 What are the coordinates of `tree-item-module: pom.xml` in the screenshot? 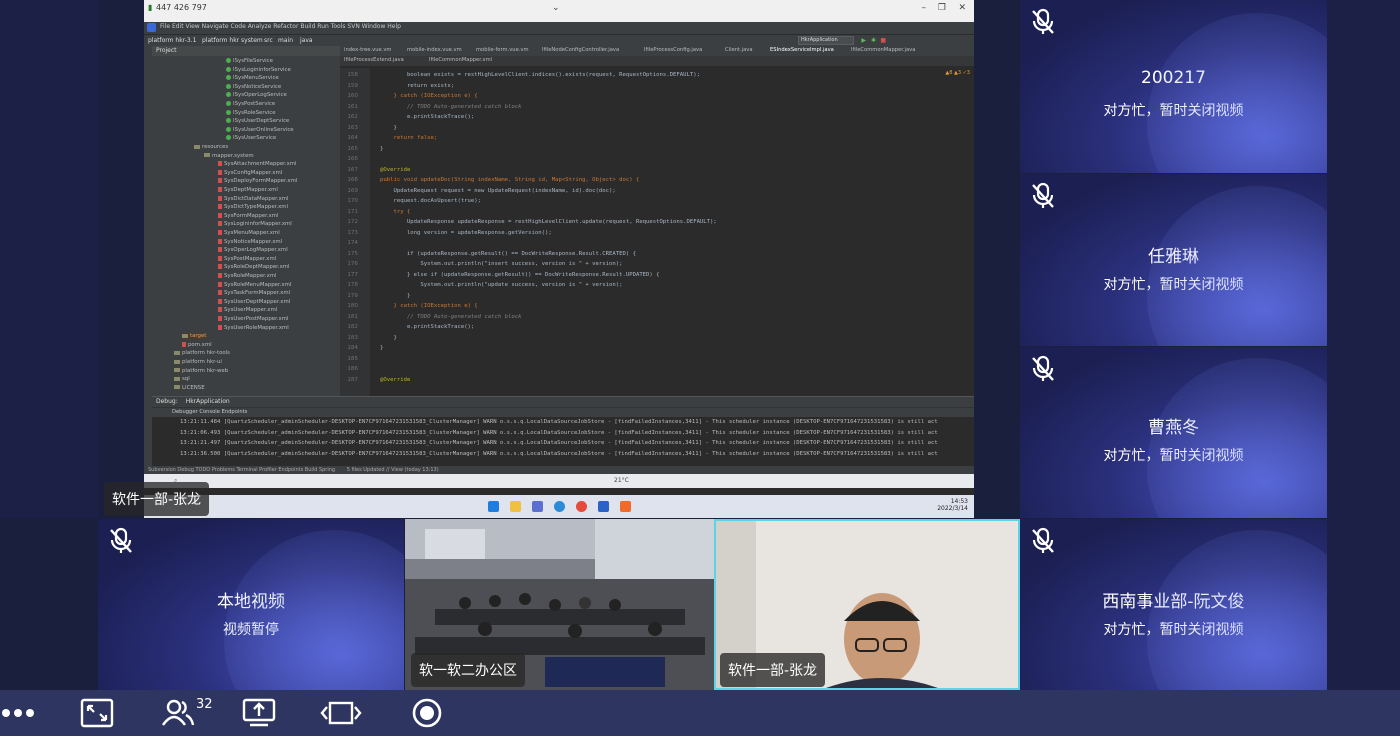 It's located at (197, 345).